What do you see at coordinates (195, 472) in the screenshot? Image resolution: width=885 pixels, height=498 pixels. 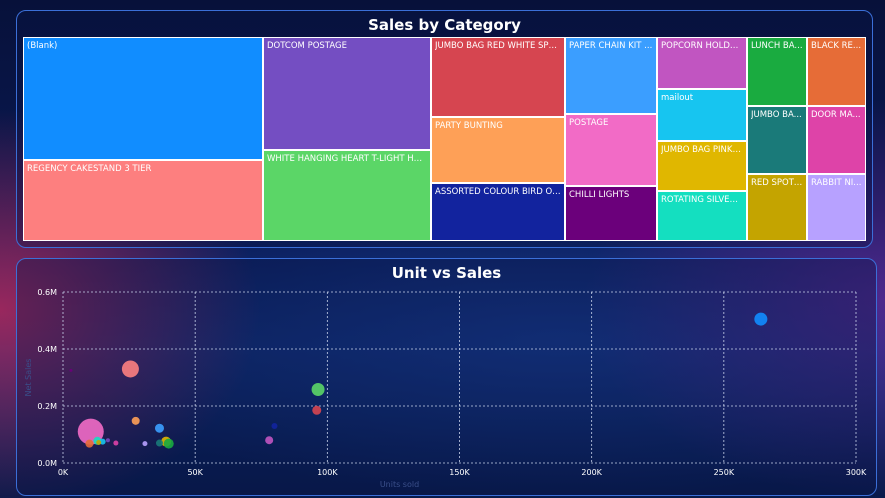 I see `x-tick-label: 50K` at bounding box center [195, 472].